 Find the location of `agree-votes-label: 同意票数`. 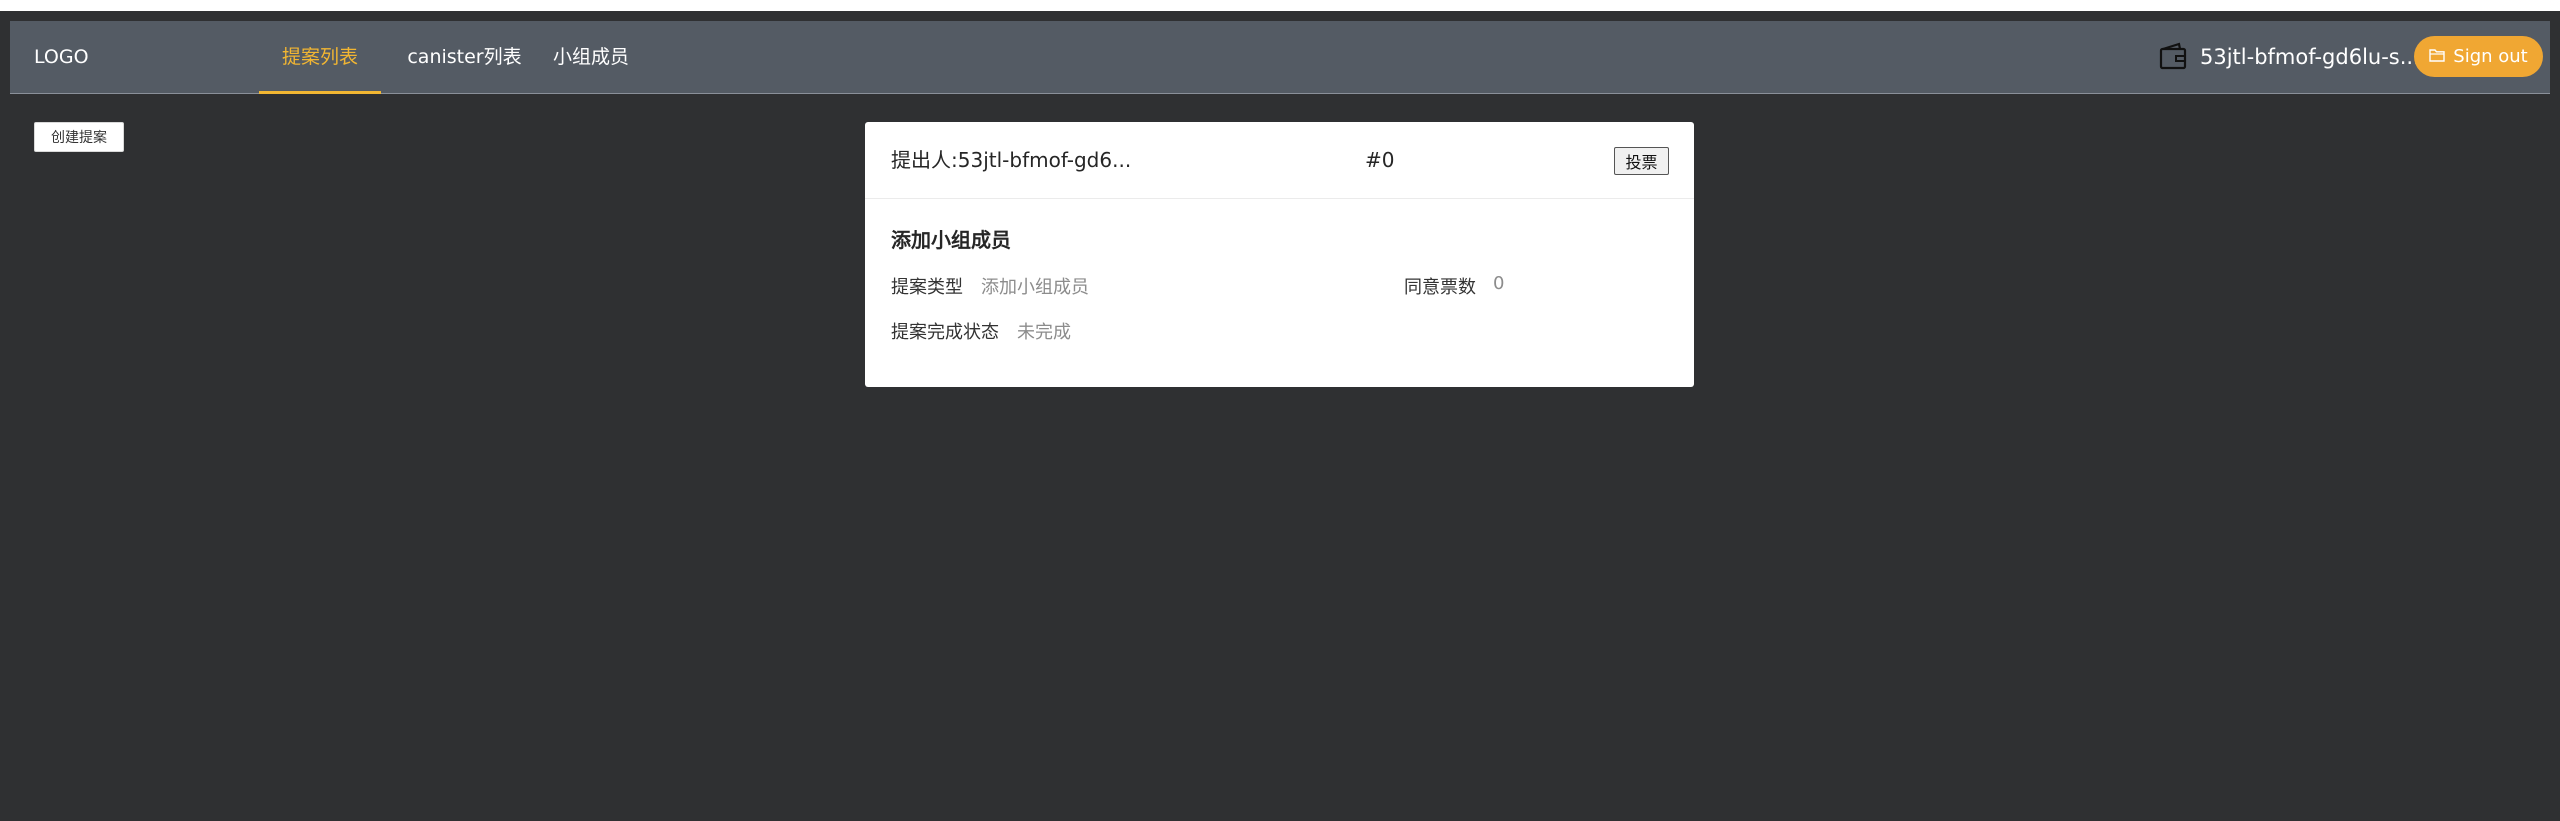

agree-votes-label: 同意票数 is located at coordinates (1440, 287).